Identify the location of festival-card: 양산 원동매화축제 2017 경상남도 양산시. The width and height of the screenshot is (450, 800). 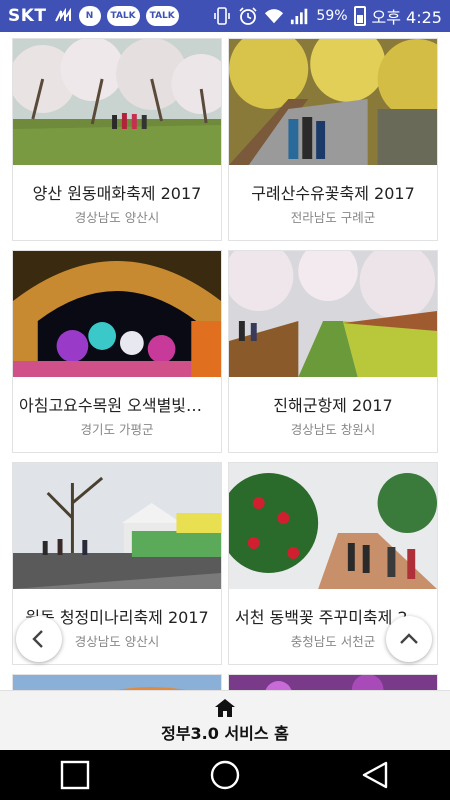
(117, 139).